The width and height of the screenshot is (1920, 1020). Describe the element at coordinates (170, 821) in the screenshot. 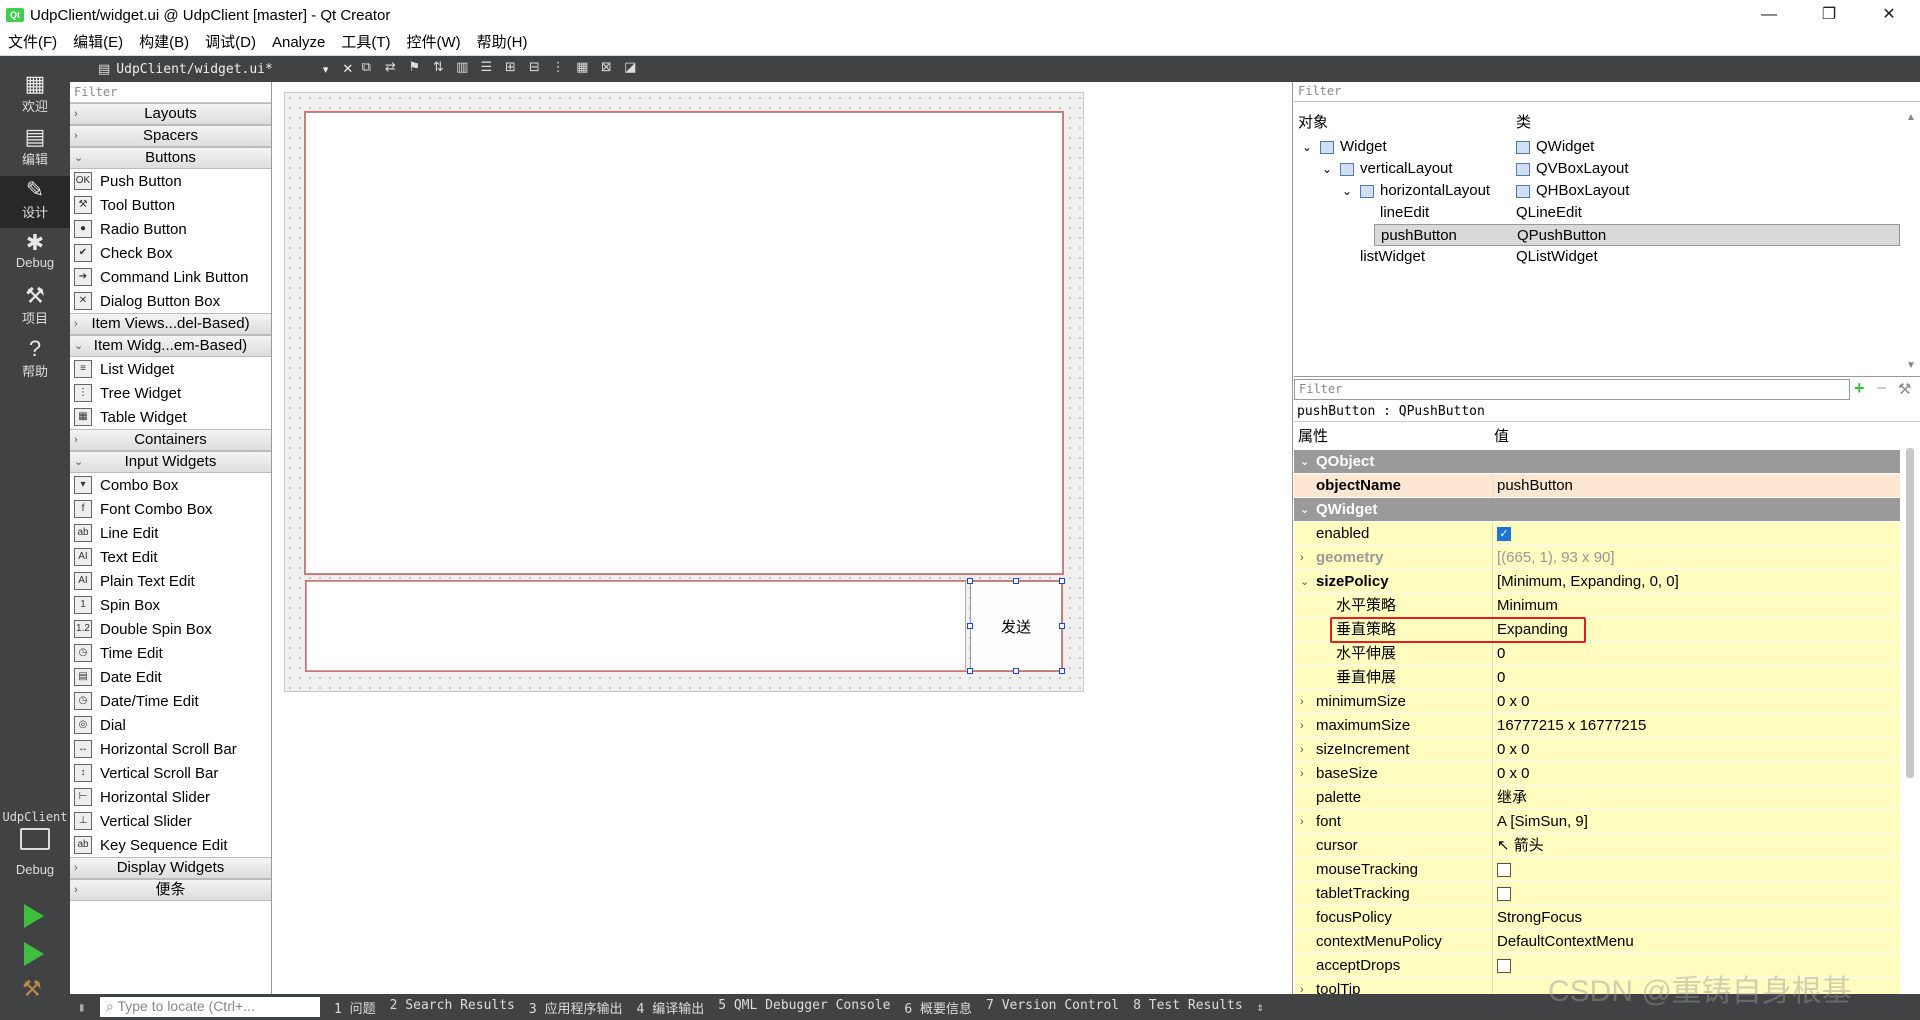

I see `widget-item: ⊥ Vertical Slider` at that location.